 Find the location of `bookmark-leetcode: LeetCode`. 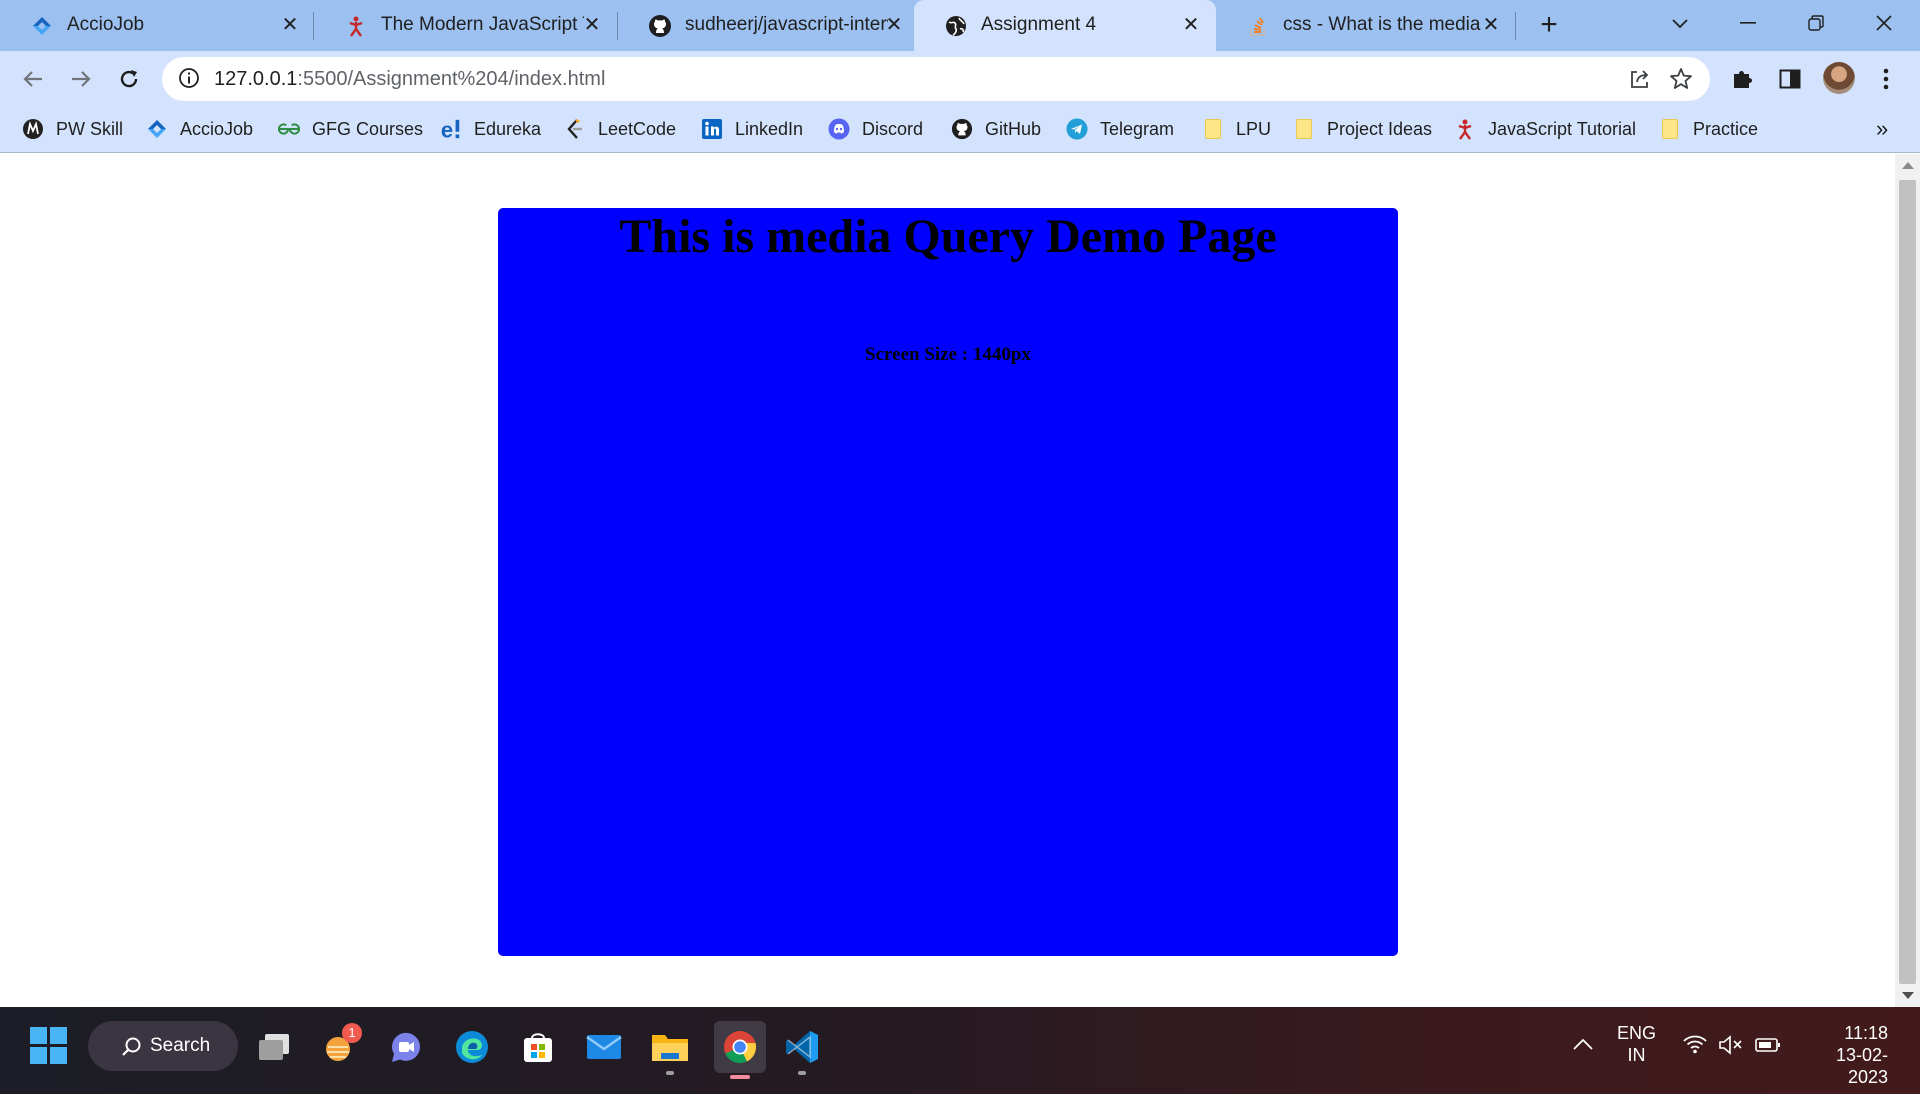

bookmark-leetcode: LeetCode is located at coordinates (620, 129).